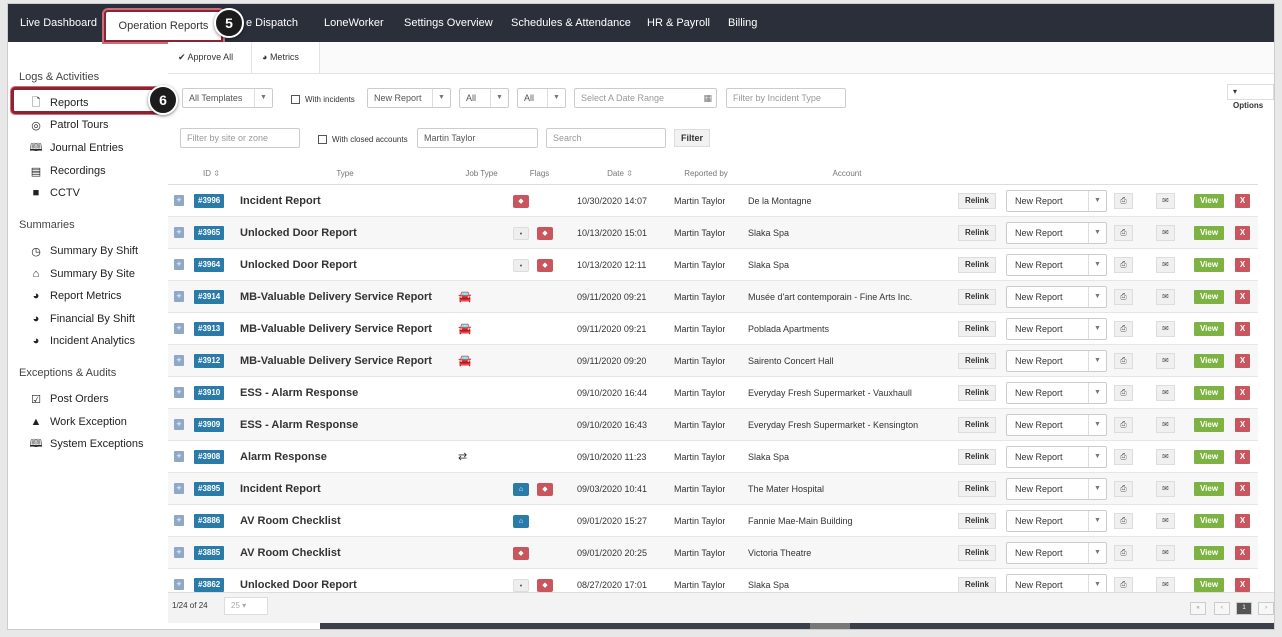 The image size is (1282, 637). Describe the element at coordinates (541, 98) in the screenshot. I see `status-select-2: All ▼` at that location.